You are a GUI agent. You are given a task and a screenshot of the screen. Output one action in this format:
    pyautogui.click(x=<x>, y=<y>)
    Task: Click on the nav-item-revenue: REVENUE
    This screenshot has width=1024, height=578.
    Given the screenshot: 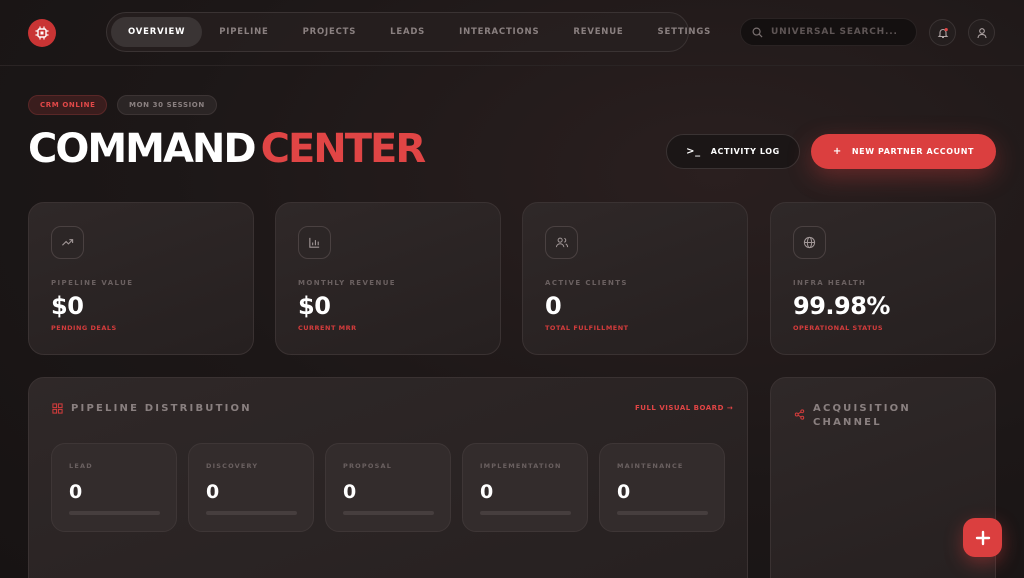 What is the action you would take?
    pyautogui.click(x=598, y=32)
    